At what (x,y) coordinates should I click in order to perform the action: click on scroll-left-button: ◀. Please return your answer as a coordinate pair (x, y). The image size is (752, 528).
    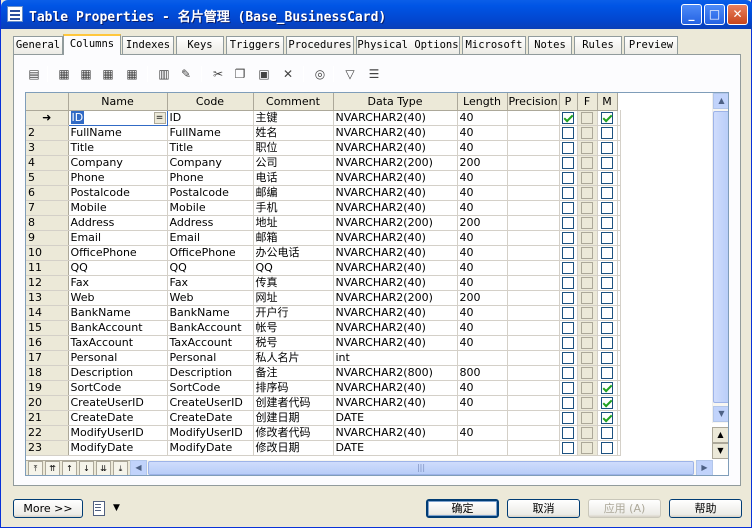
    Looking at the image, I should click on (138, 467).